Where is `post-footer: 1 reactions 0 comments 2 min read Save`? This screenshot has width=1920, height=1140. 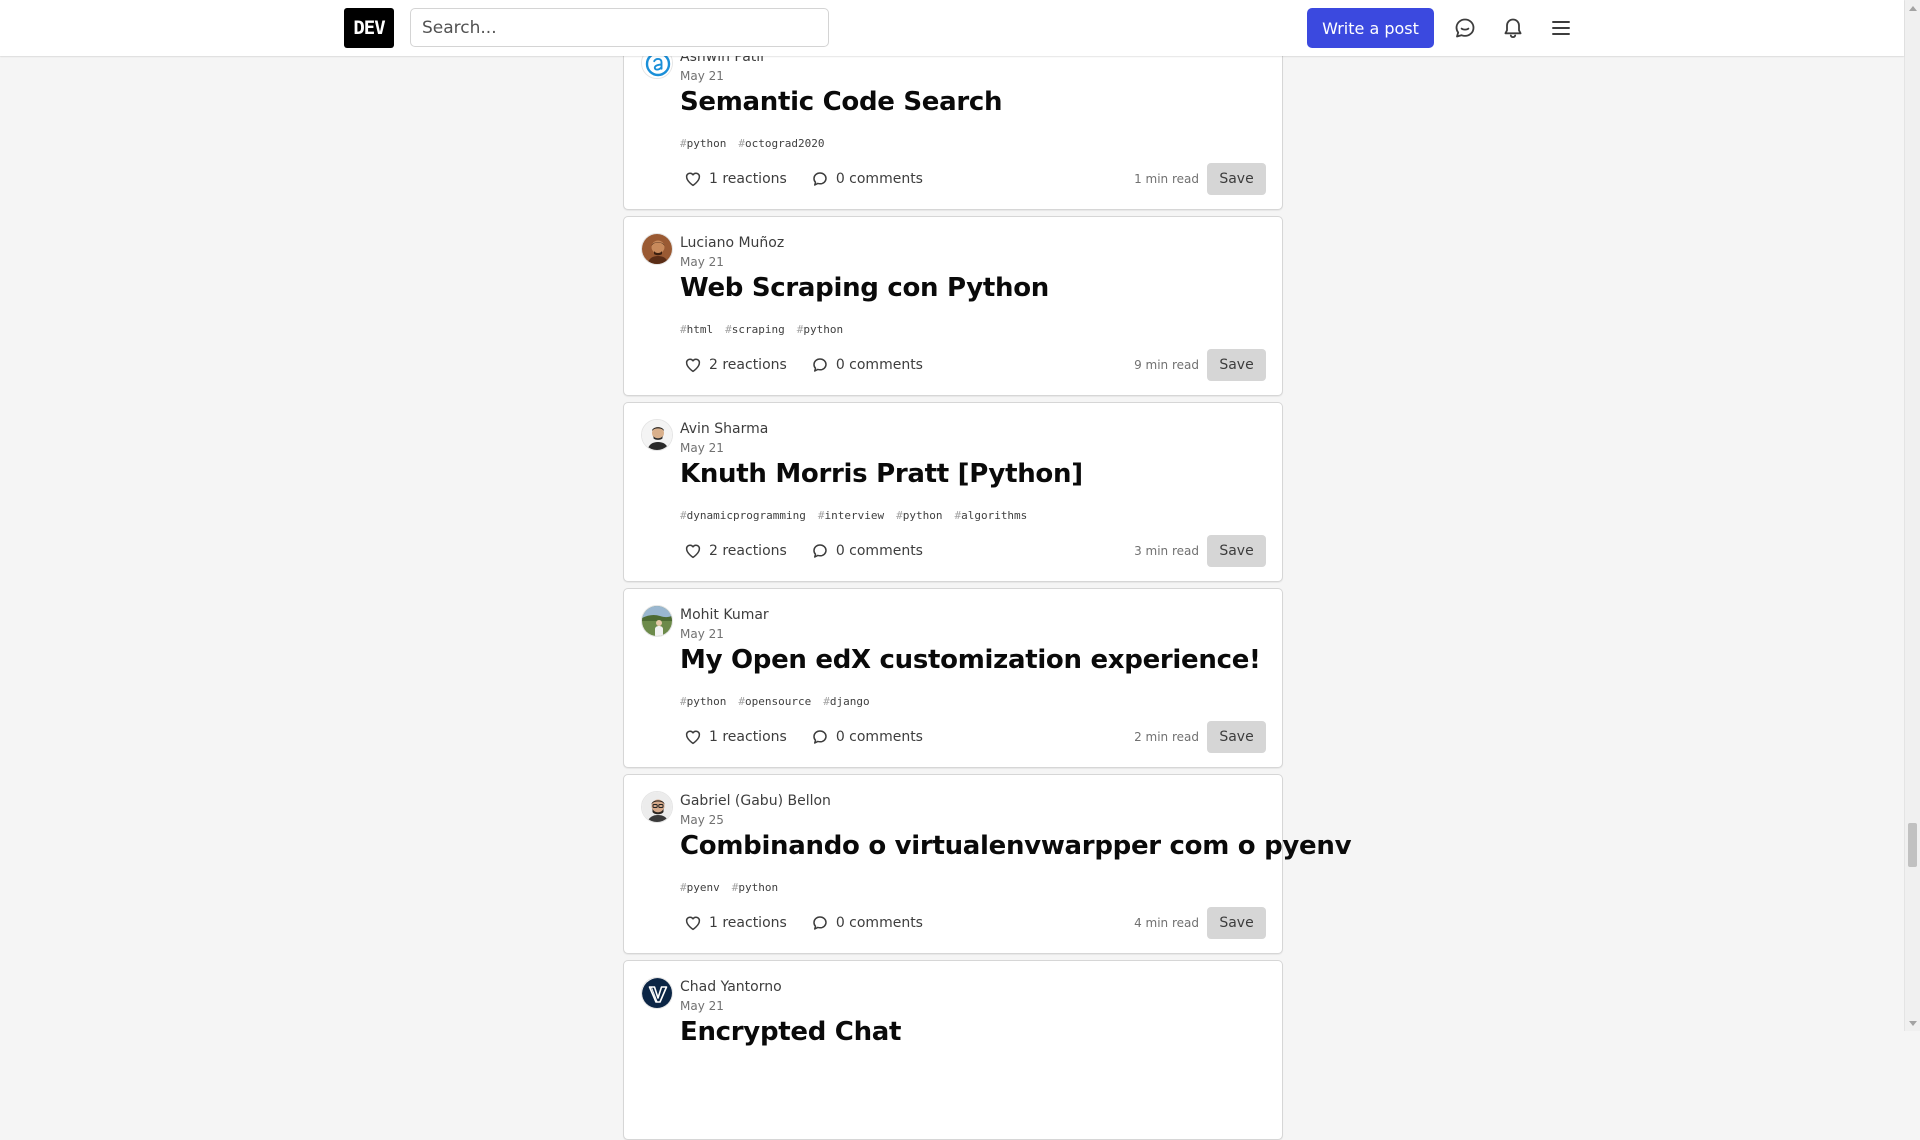
post-footer: 1 reactions 0 comments 2 min read Save is located at coordinates (973, 737).